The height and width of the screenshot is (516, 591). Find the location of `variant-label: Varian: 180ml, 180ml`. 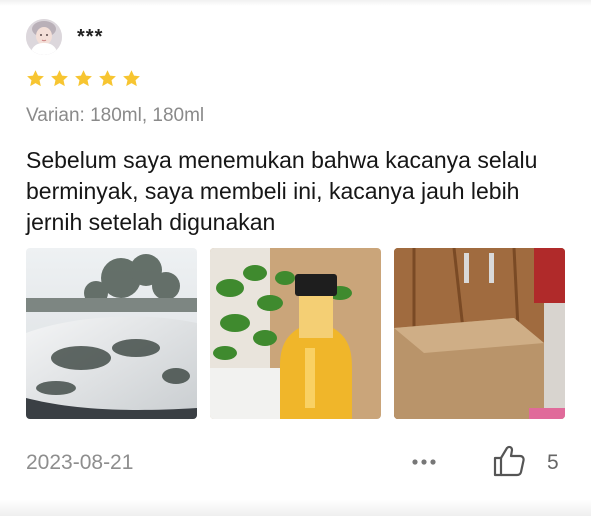

variant-label: Varian: 180ml, 180ml is located at coordinates (115, 115).